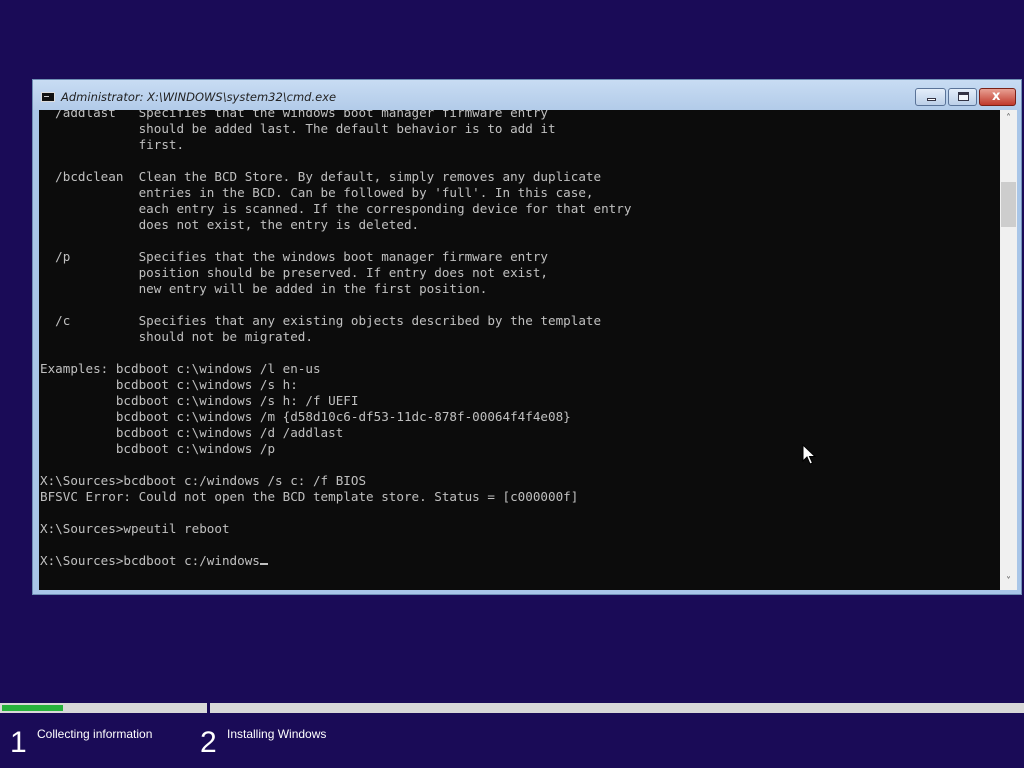 The height and width of the screenshot is (768, 1024). Describe the element at coordinates (192, 432) in the screenshot. I see `console-line: bcdboot c:\windows /d /addlast` at that location.